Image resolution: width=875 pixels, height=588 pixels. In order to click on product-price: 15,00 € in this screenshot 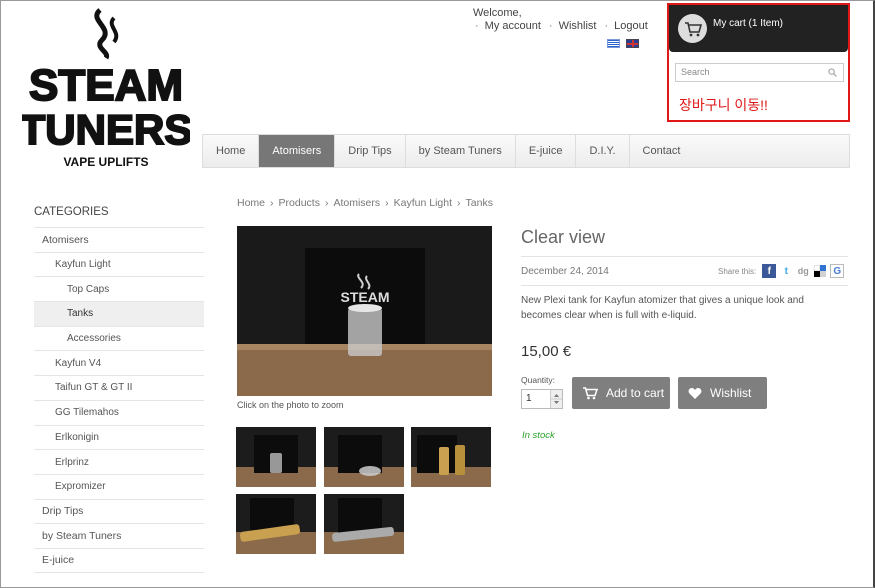, I will do `click(546, 351)`.